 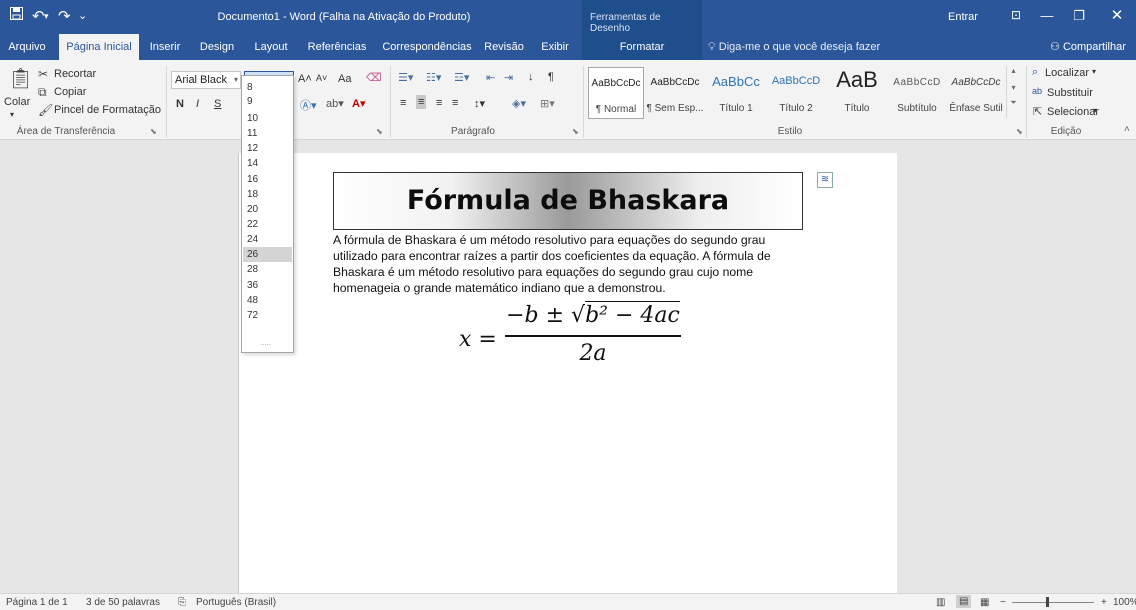 What do you see at coordinates (75, 74) in the screenshot?
I see `cut-button: Recortar` at bounding box center [75, 74].